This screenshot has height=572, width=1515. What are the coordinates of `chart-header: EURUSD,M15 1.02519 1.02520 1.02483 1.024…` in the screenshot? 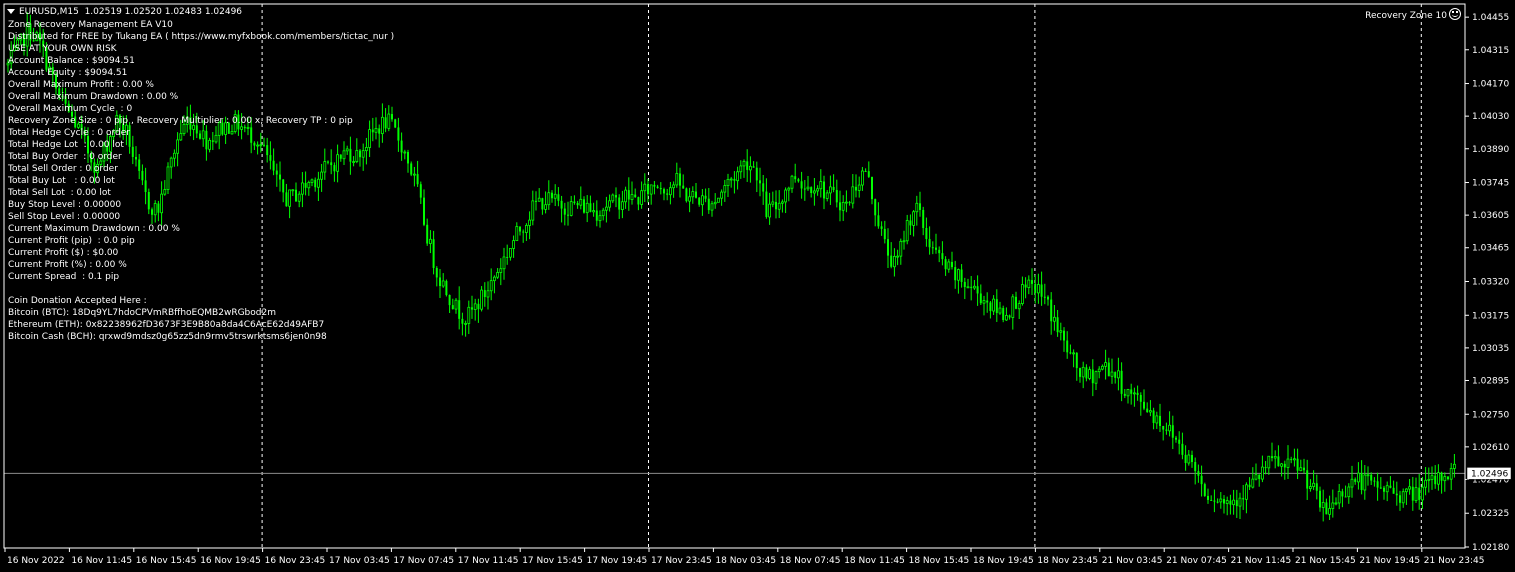 It's located at (124, 12).